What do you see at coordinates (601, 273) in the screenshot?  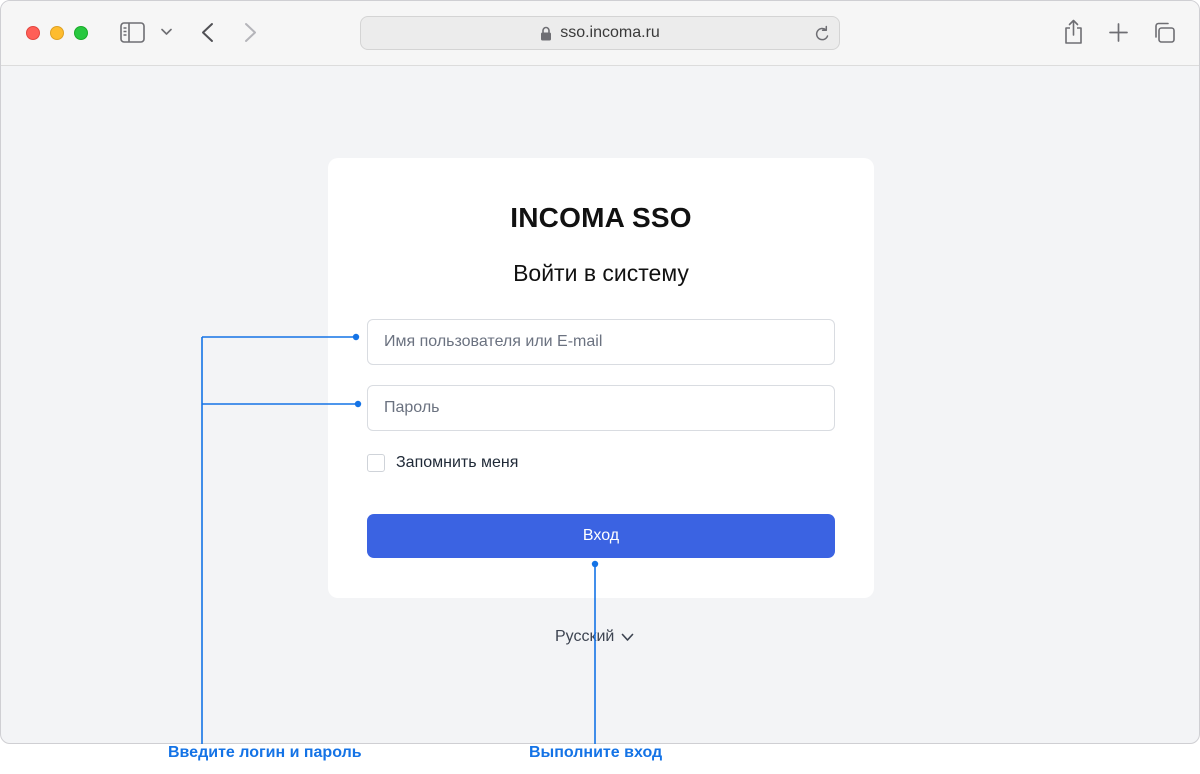 I see `login-subtitle: Войти в систему` at bounding box center [601, 273].